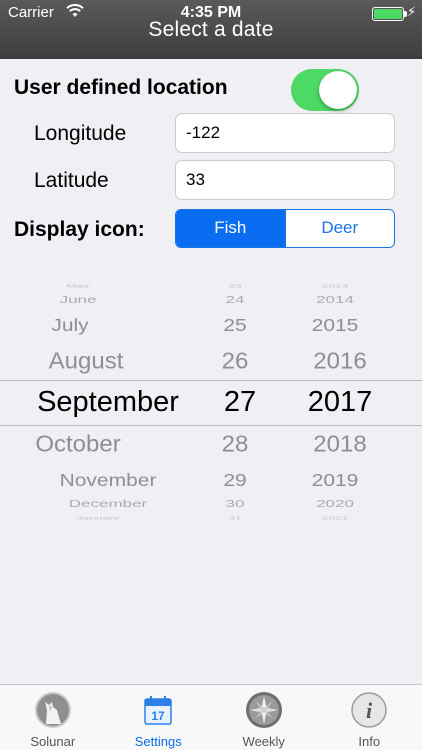 This screenshot has height=750, width=422. What do you see at coordinates (285, 133) in the screenshot?
I see `longitude-field: -122` at bounding box center [285, 133].